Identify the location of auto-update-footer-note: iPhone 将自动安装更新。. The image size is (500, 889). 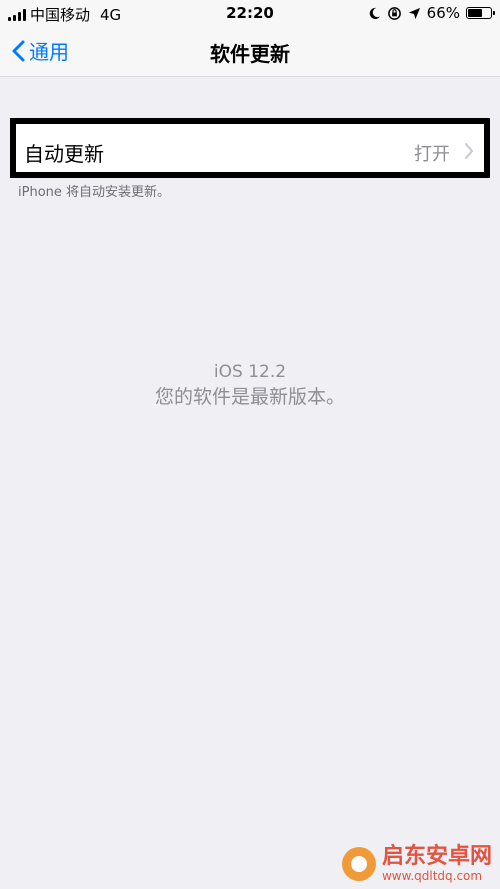
(94, 192).